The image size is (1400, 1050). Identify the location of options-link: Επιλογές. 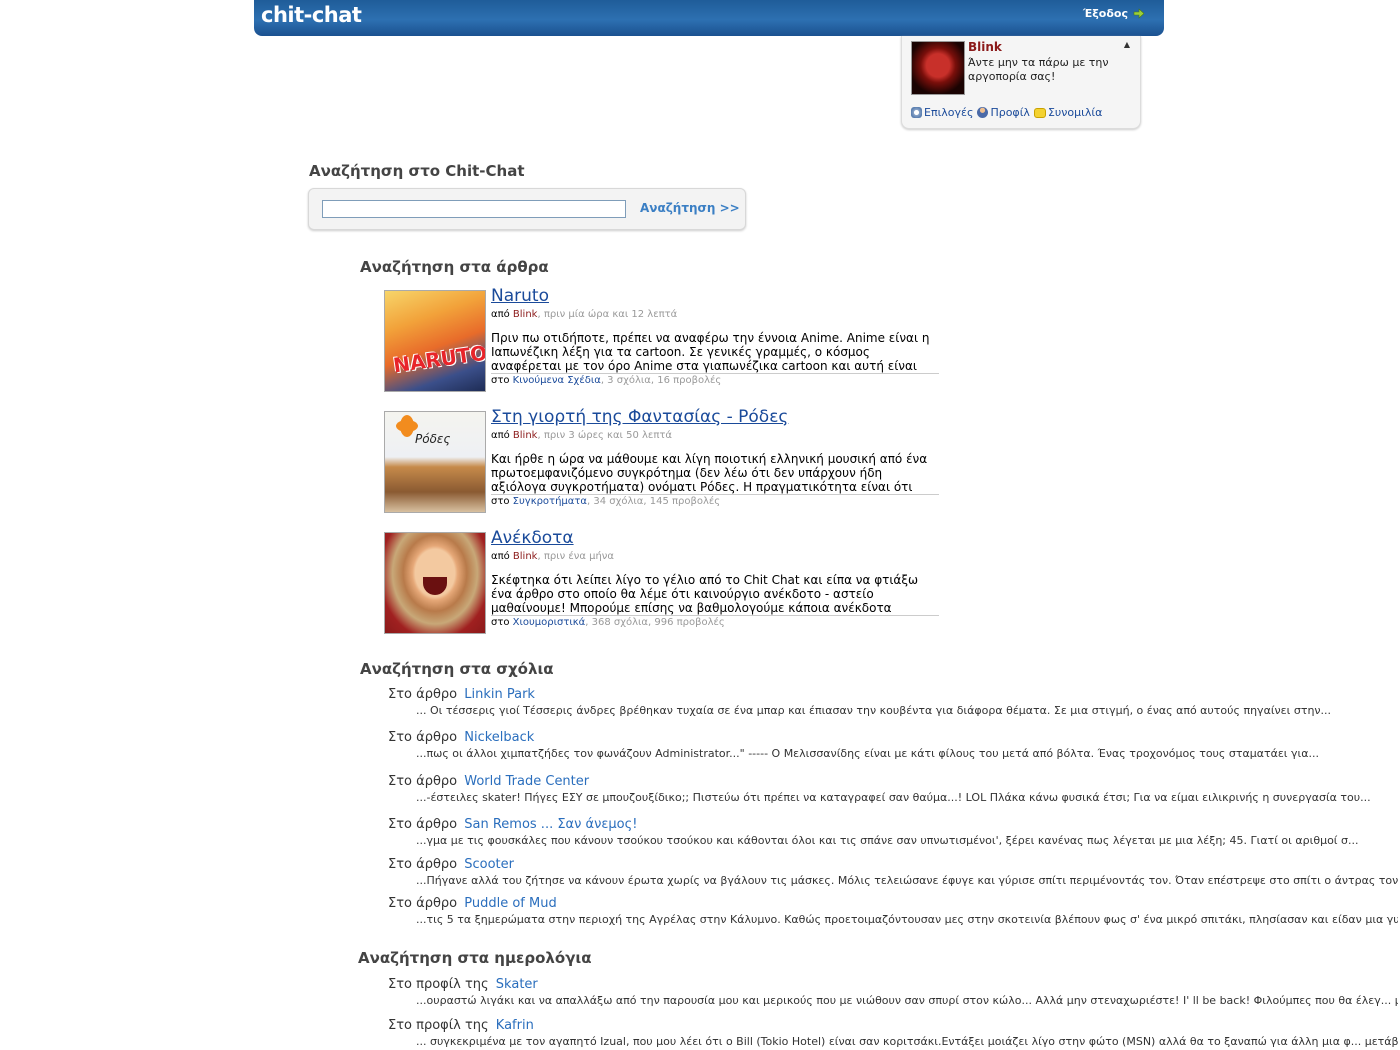
(942, 112).